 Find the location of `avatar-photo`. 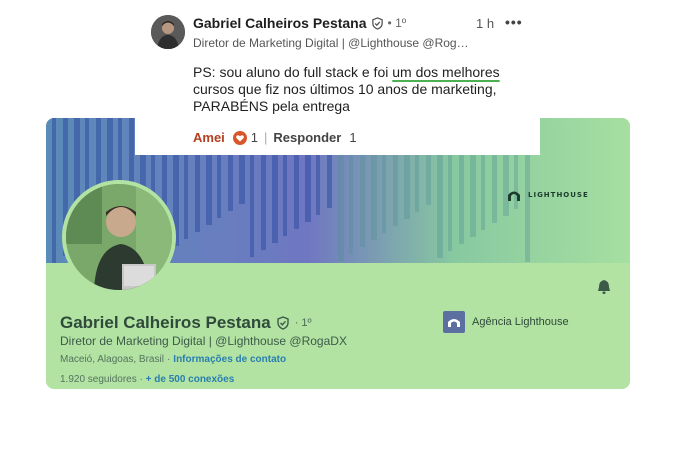

avatar-photo is located at coordinates (119, 237).